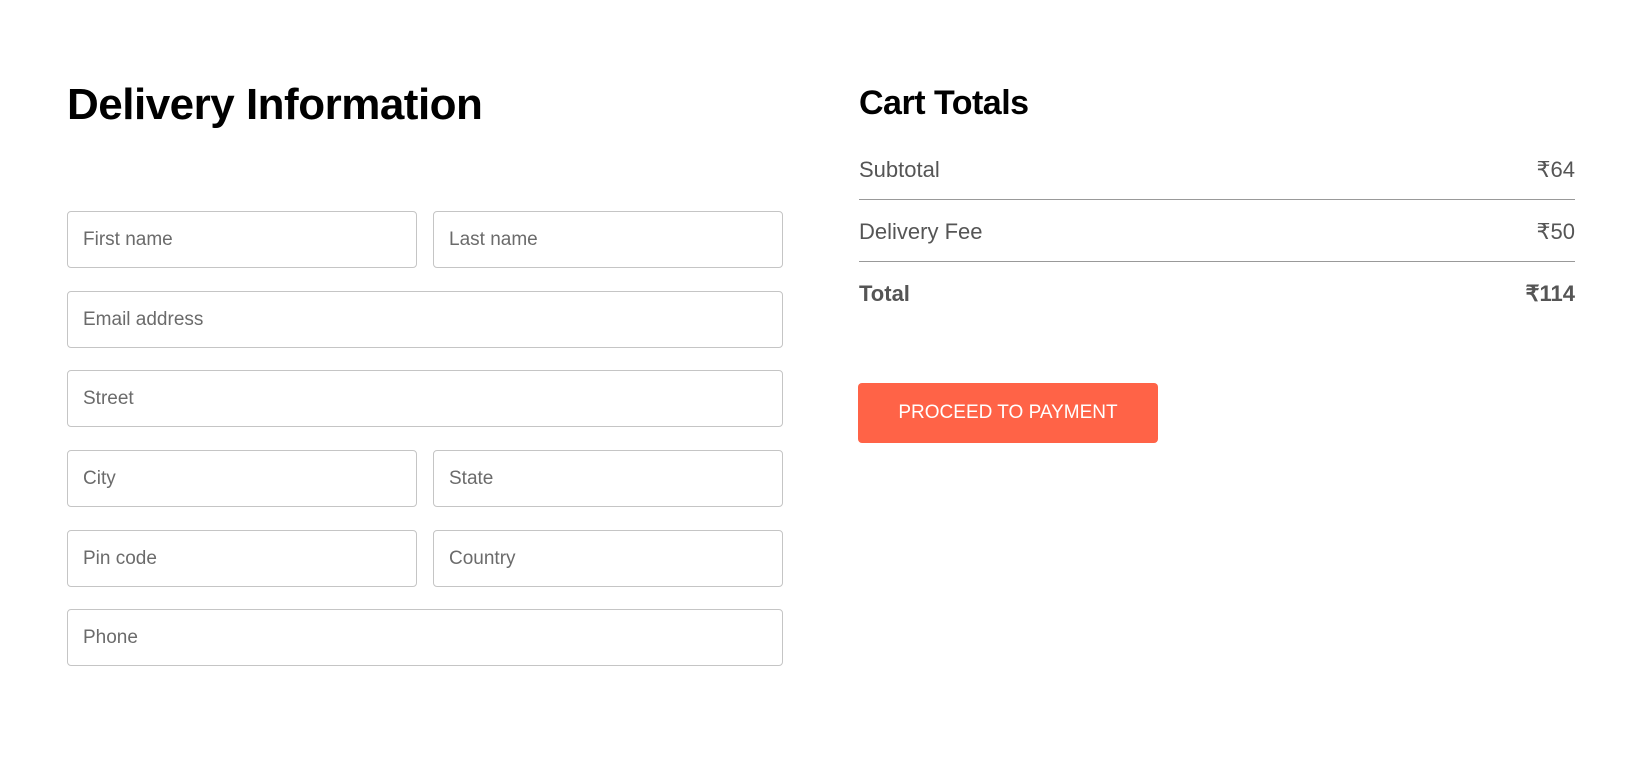  Describe the element at coordinates (1217, 294) in the screenshot. I see `total-row: Total ₹114` at that location.